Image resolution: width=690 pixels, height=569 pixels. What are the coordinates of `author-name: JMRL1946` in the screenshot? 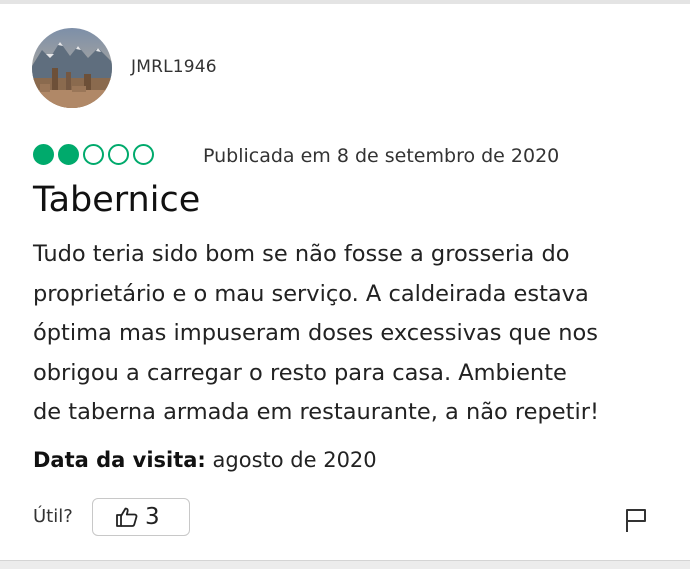 It's located at (174, 67).